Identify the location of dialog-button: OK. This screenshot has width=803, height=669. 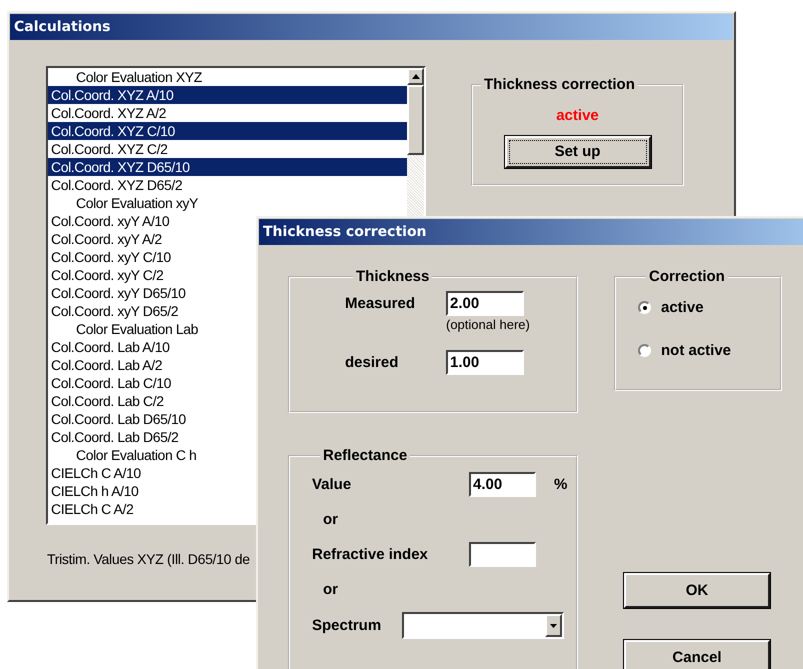
(697, 590).